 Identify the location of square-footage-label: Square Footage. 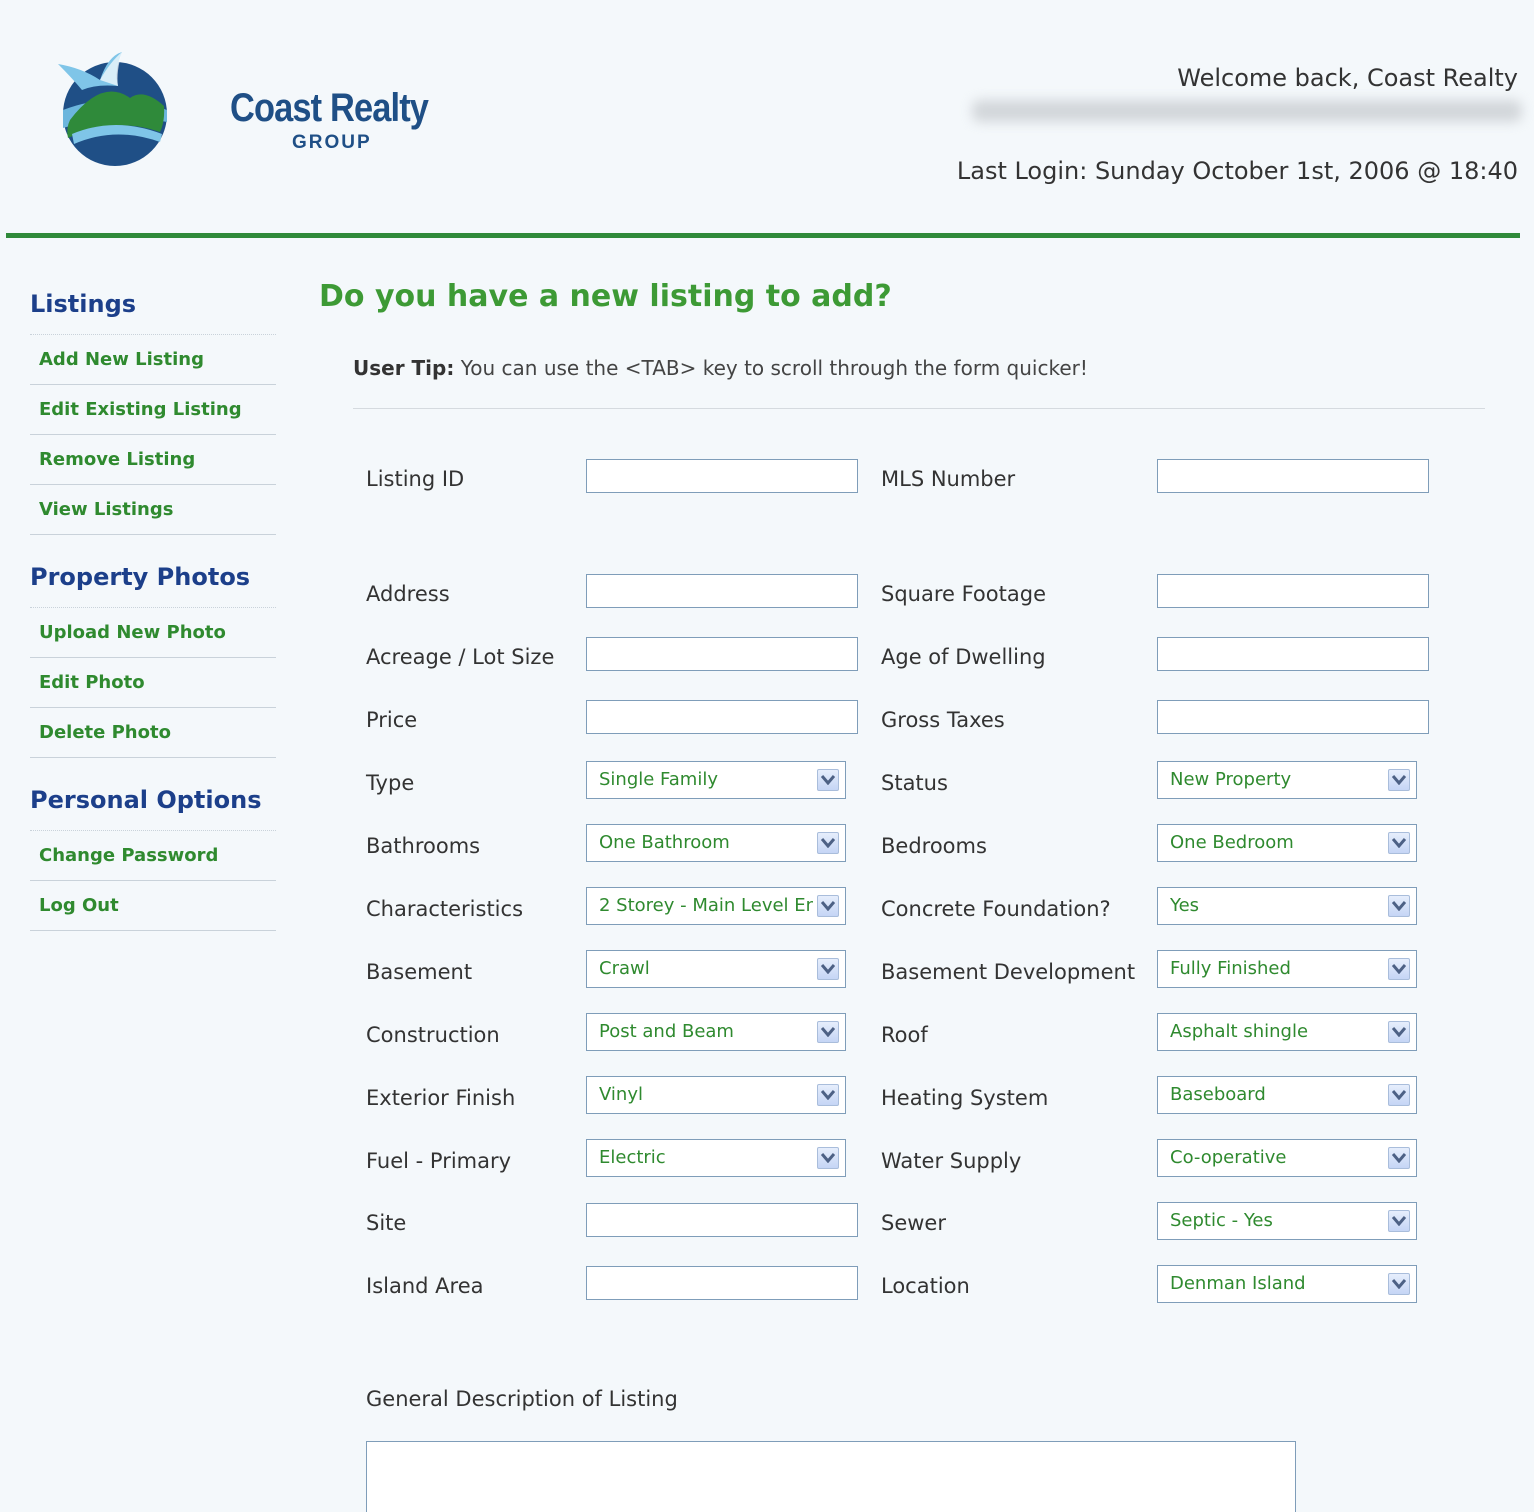
(963, 594).